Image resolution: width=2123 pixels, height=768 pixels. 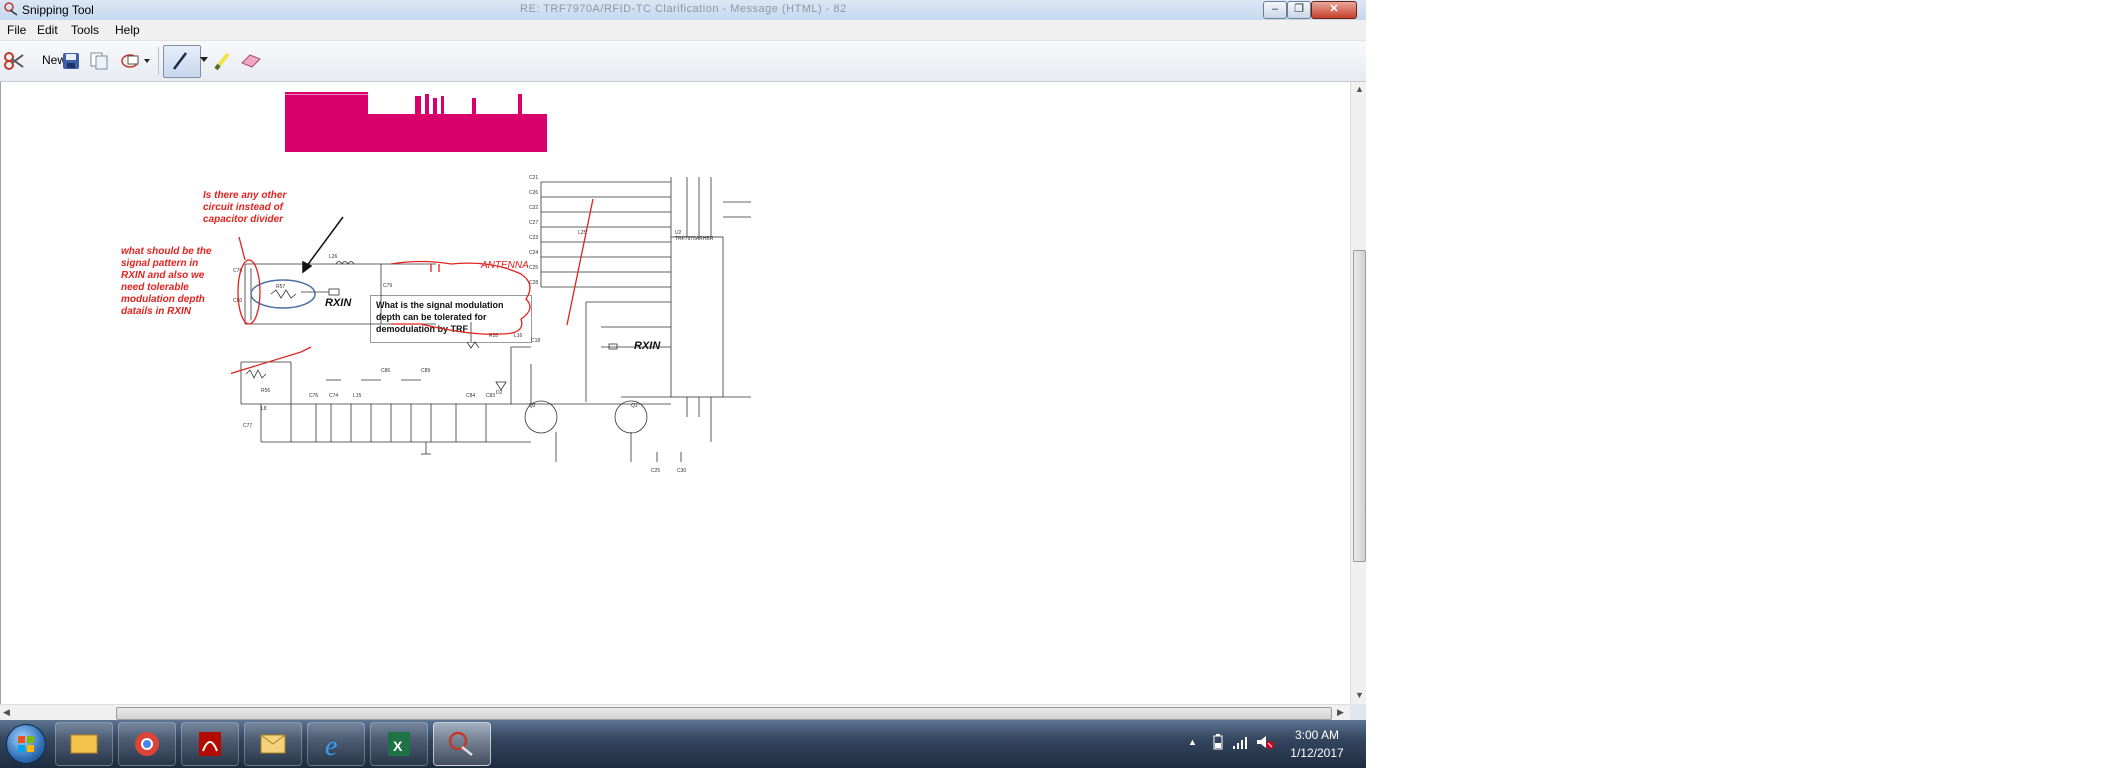 I want to click on svg-text: e, so click(x=331, y=746).